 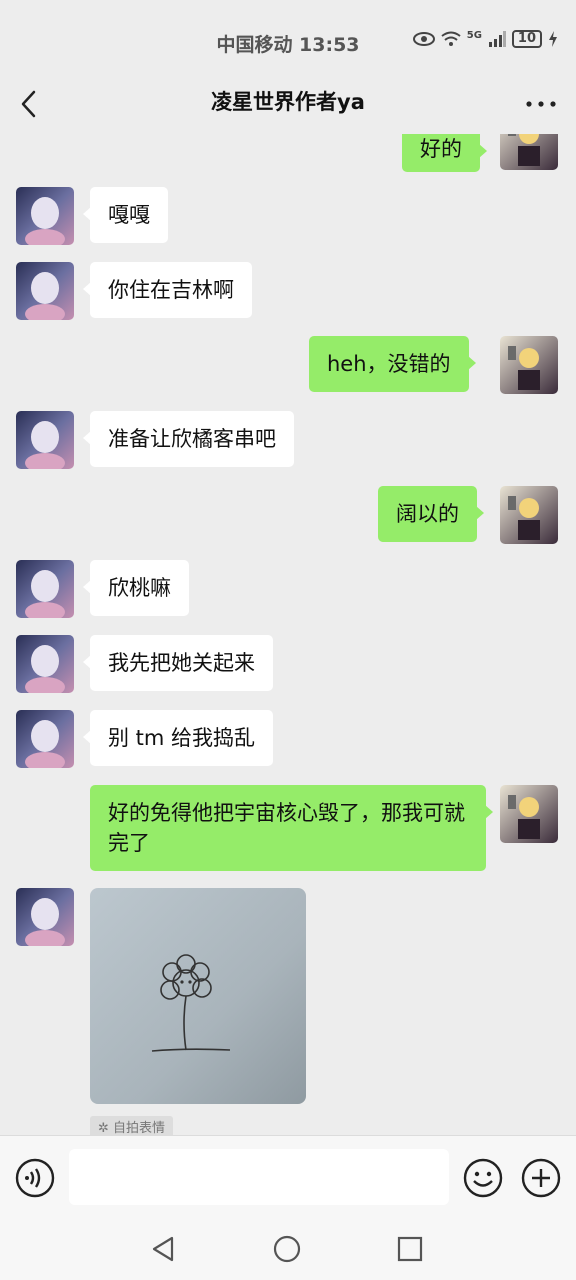 What do you see at coordinates (410, 1249) in the screenshot?
I see `nav-recents-icon` at bounding box center [410, 1249].